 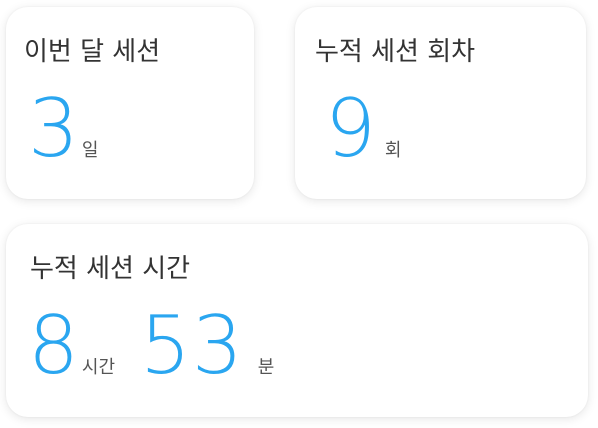 I want to click on total-session-count-value: 9, so click(x=351, y=128).